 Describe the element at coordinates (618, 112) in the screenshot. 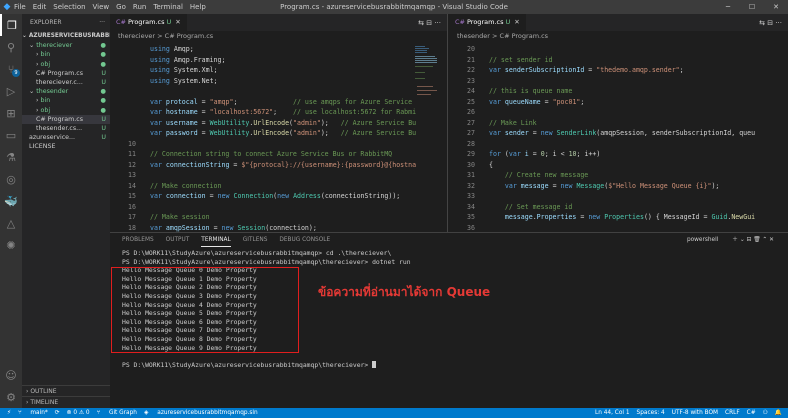

I see `code-line: 26` at that location.